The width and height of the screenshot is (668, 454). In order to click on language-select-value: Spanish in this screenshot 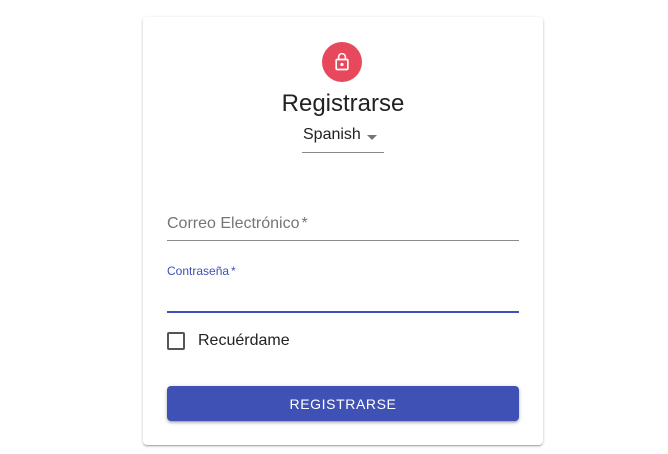, I will do `click(332, 134)`.